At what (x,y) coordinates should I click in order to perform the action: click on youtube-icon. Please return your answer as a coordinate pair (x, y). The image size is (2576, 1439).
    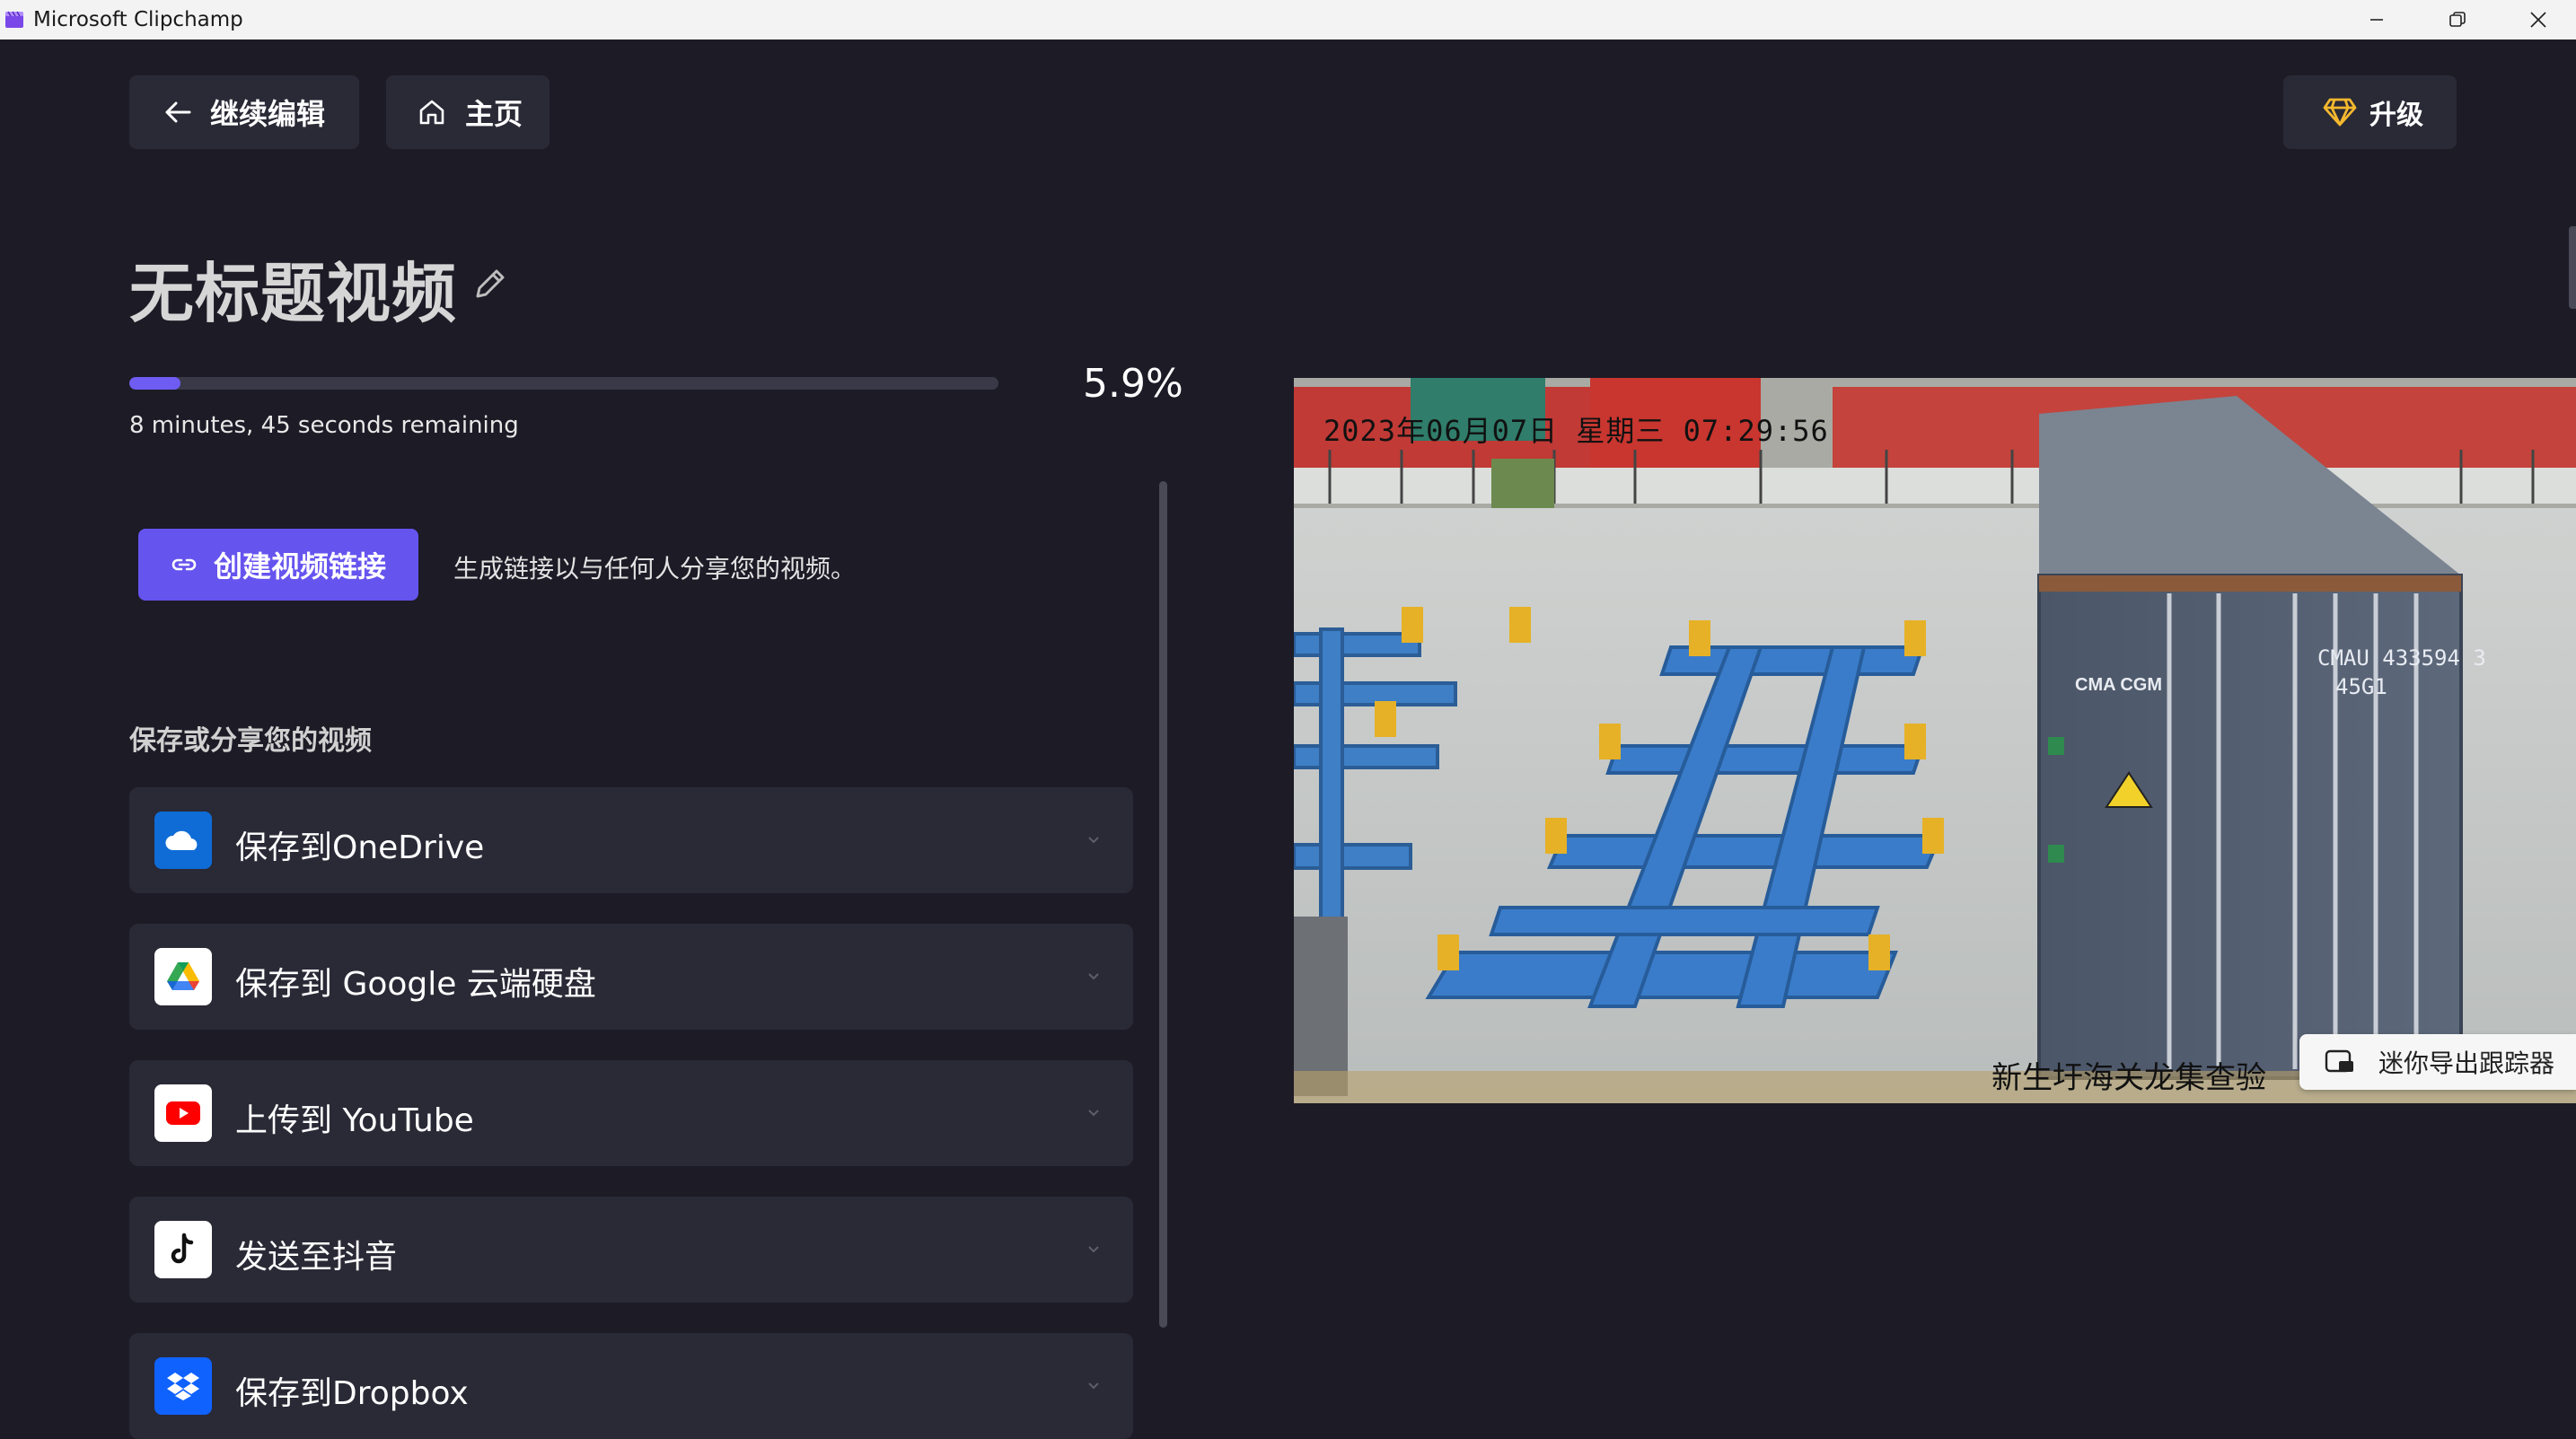
    Looking at the image, I should click on (183, 1113).